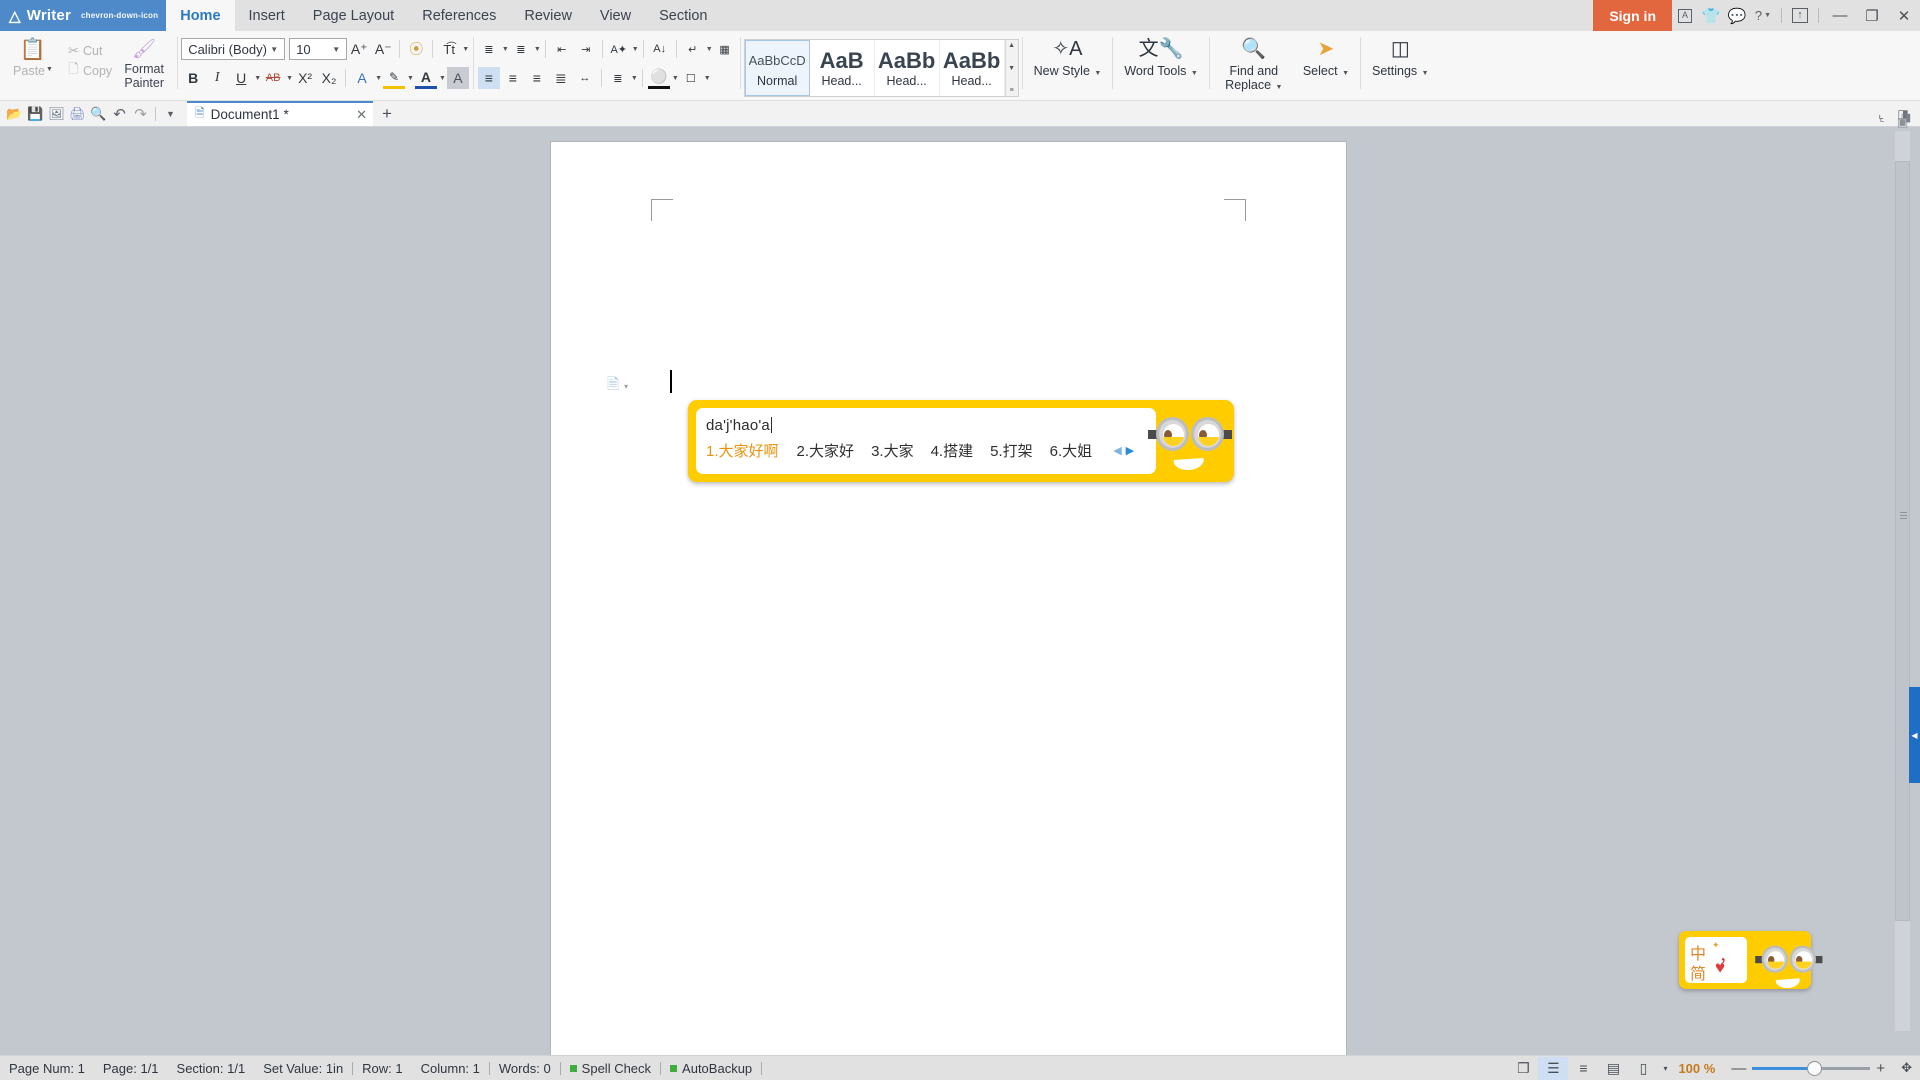 This screenshot has height=1080, width=1920. I want to click on distribute-text-icon: ↔, so click(585, 78).